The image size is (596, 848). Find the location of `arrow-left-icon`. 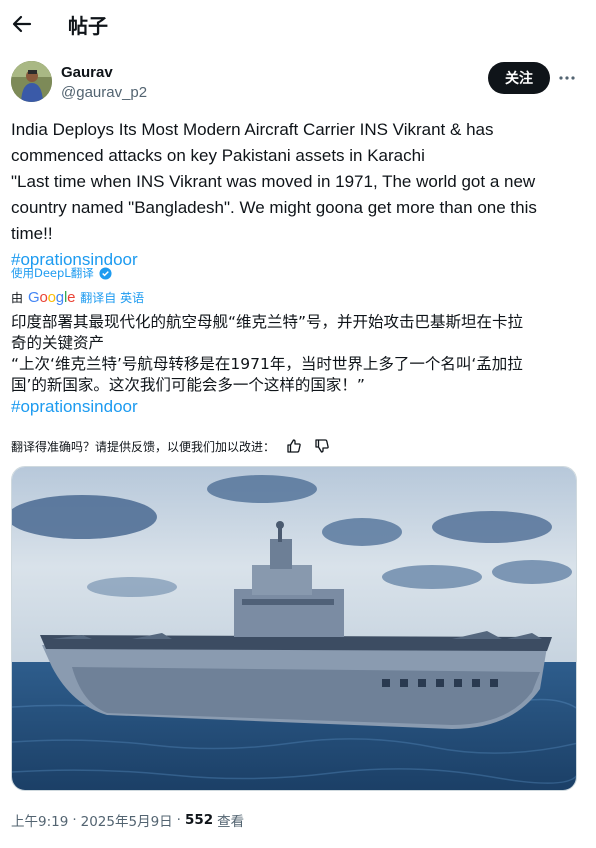

arrow-left-icon is located at coordinates (22, 24).